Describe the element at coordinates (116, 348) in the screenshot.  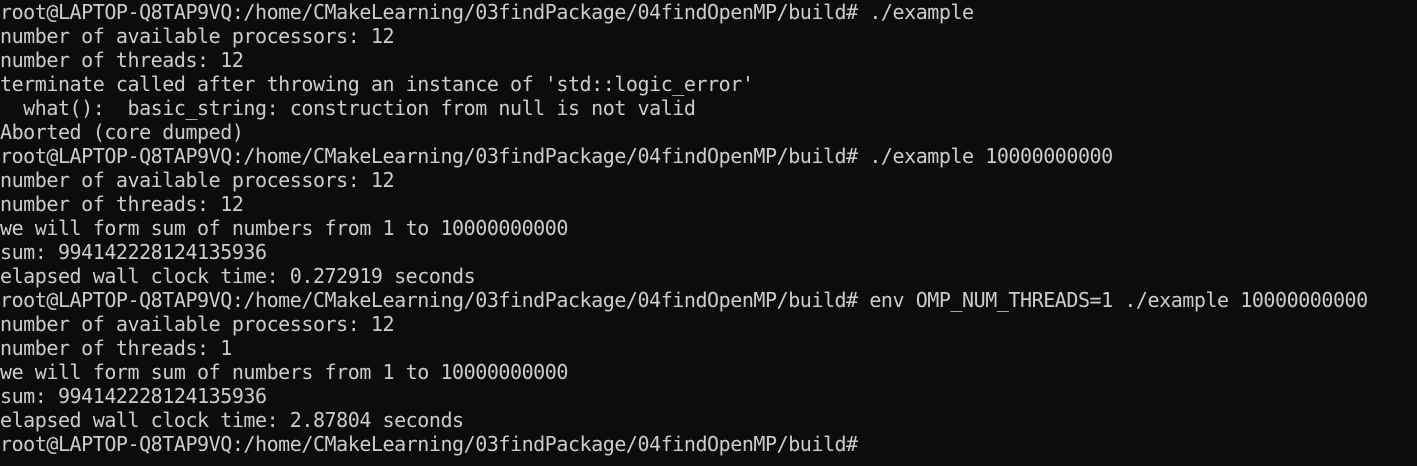
I see `terminal-line: number of threads: 1` at that location.